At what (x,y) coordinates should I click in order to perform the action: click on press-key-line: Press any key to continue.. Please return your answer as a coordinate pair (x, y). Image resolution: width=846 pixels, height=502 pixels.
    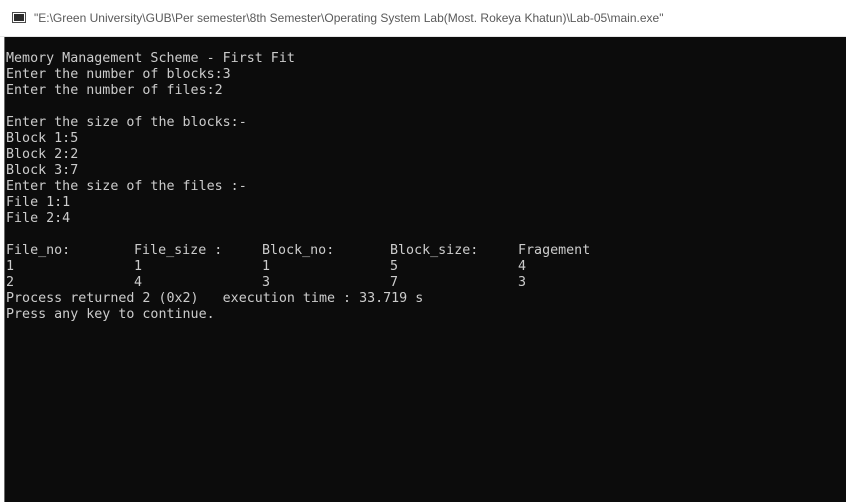
    Looking at the image, I should click on (110, 314).